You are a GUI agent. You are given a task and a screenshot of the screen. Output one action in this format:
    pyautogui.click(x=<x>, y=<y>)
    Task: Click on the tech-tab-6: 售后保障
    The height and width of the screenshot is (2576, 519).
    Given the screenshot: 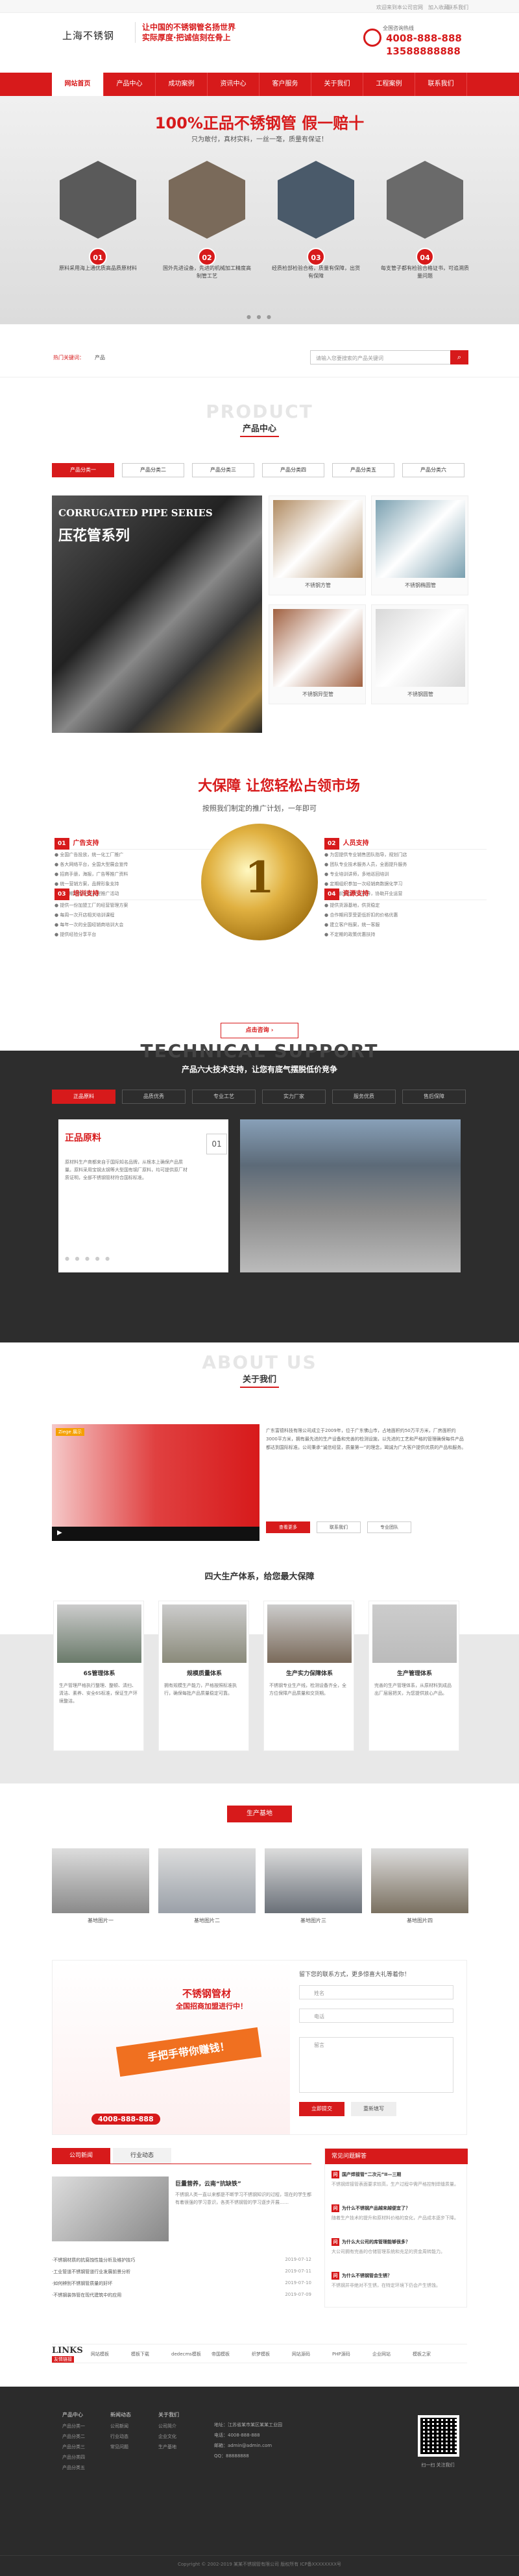 What is the action you would take?
    pyautogui.click(x=434, y=1097)
    